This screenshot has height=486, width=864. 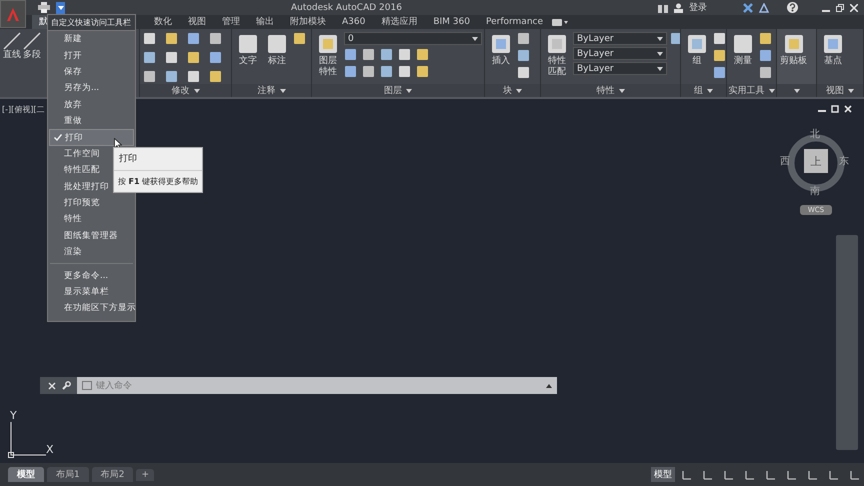 I want to click on tool-button: 组, so click(x=697, y=56).